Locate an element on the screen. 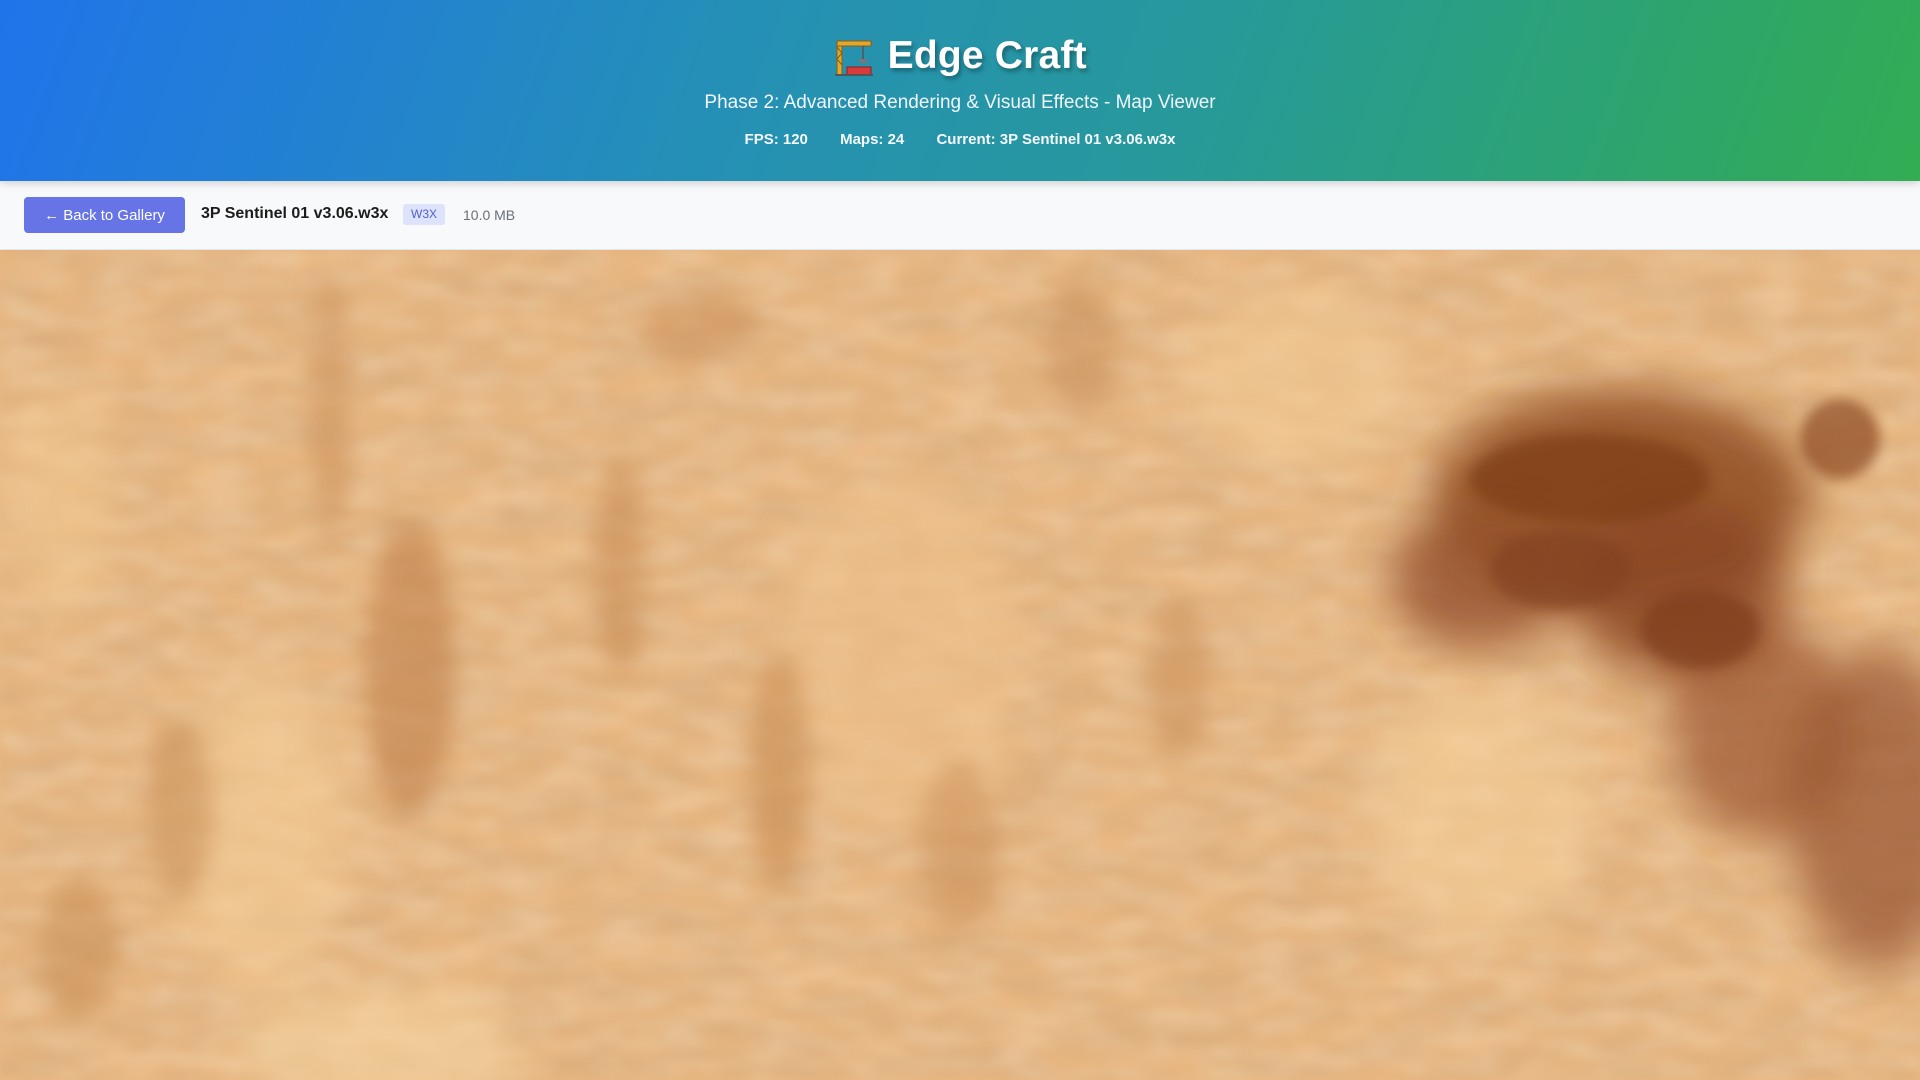 Image resolution: width=1920 pixels, height=1080 pixels. current-map-stat: Current: 3P Sentinel 01 v3.06.w3x is located at coordinates (1056, 139).